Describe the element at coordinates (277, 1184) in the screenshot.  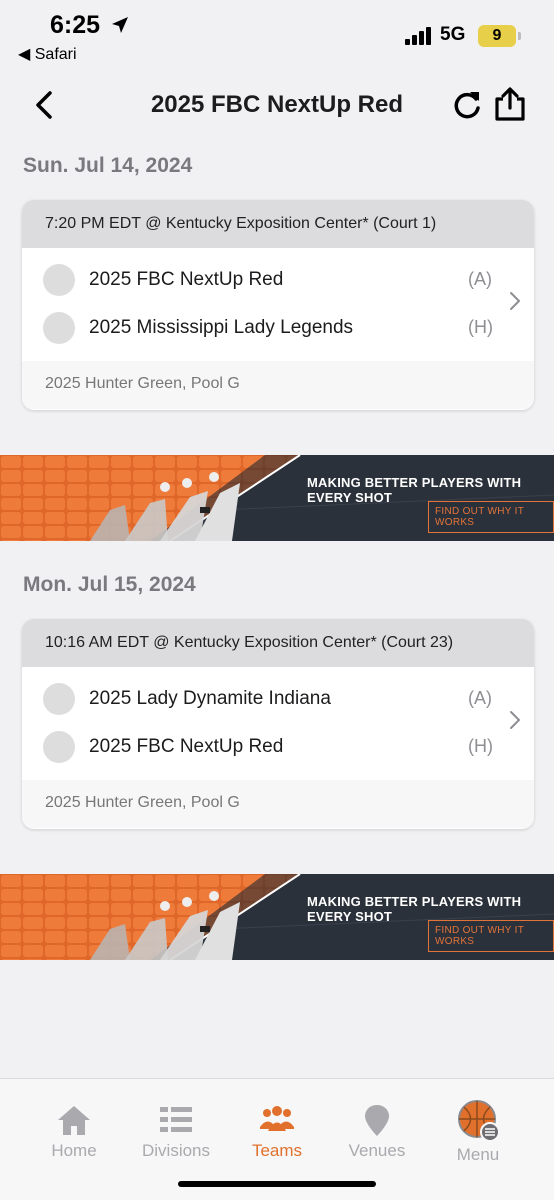
I see `home-indicator` at that location.